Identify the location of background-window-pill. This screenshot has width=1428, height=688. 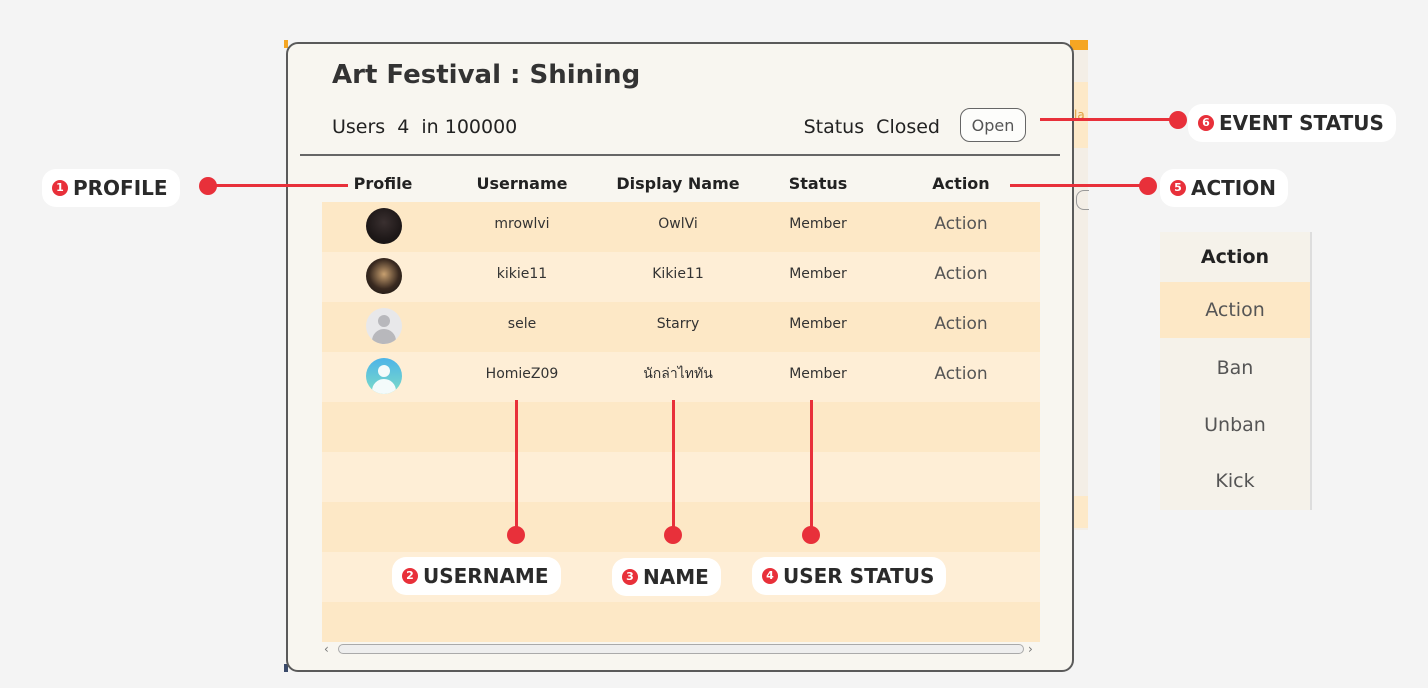
(1082, 200).